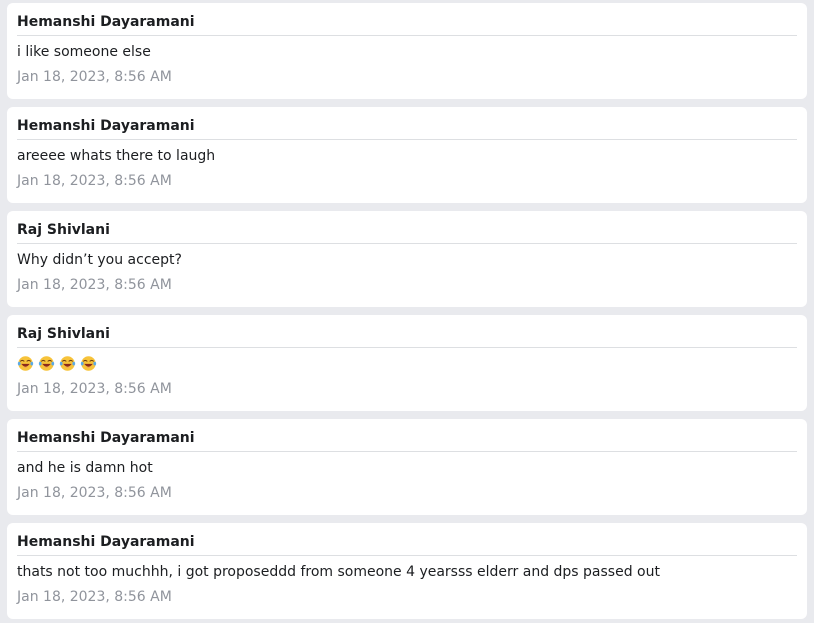  I want to click on emoji-row, so click(57, 363).